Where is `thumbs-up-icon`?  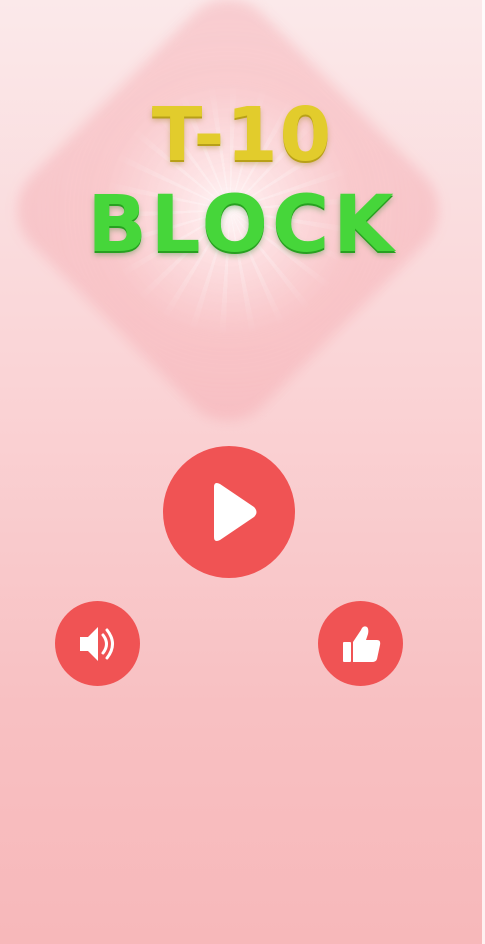
thumbs-up-icon is located at coordinates (361, 643).